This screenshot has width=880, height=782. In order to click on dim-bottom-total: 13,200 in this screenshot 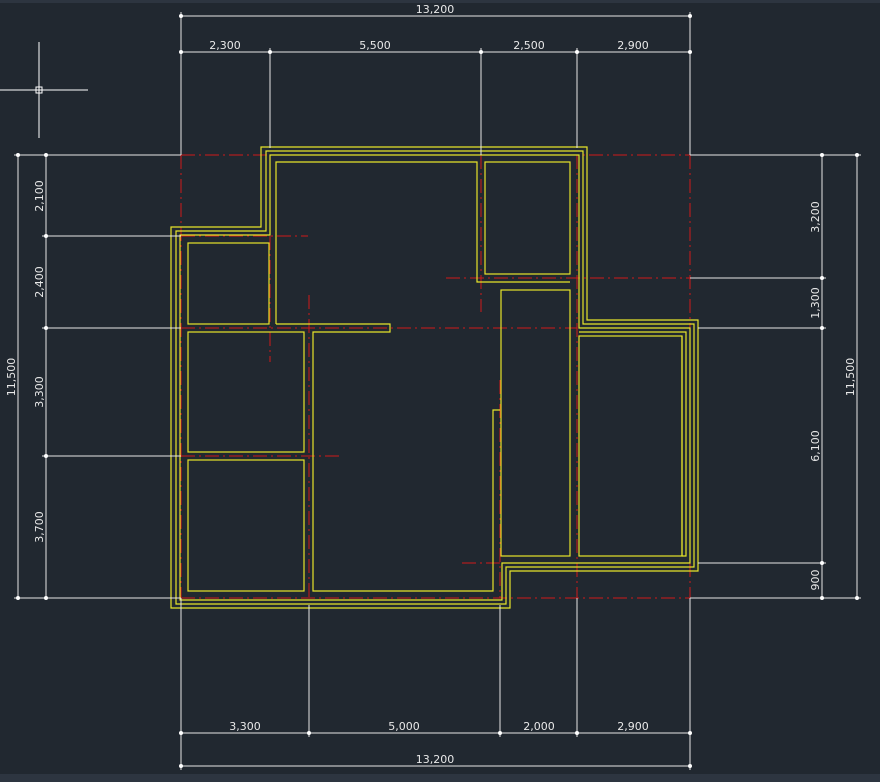, I will do `click(435, 759)`.